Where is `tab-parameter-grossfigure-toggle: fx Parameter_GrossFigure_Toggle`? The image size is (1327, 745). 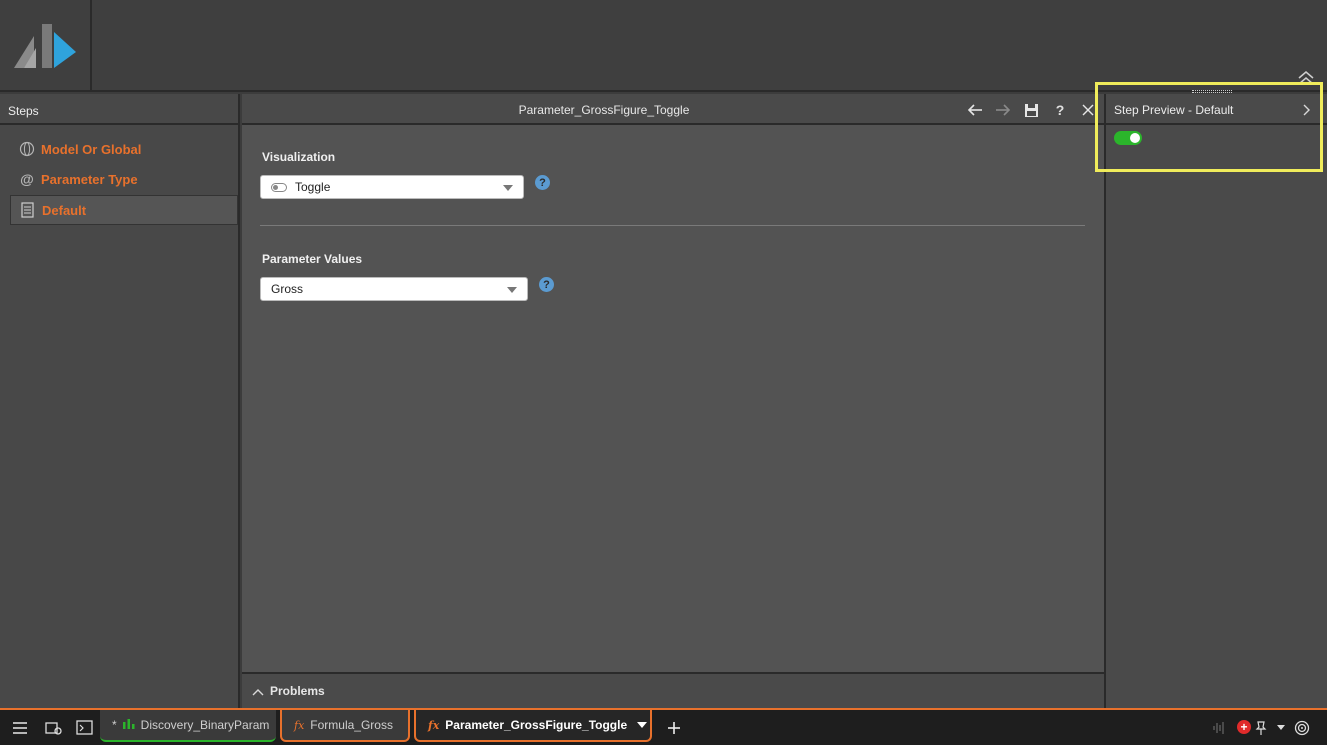 tab-parameter-grossfigure-toggle: fx Parameter_GrossFigure_Toggle is located at coordinates (533, 726).